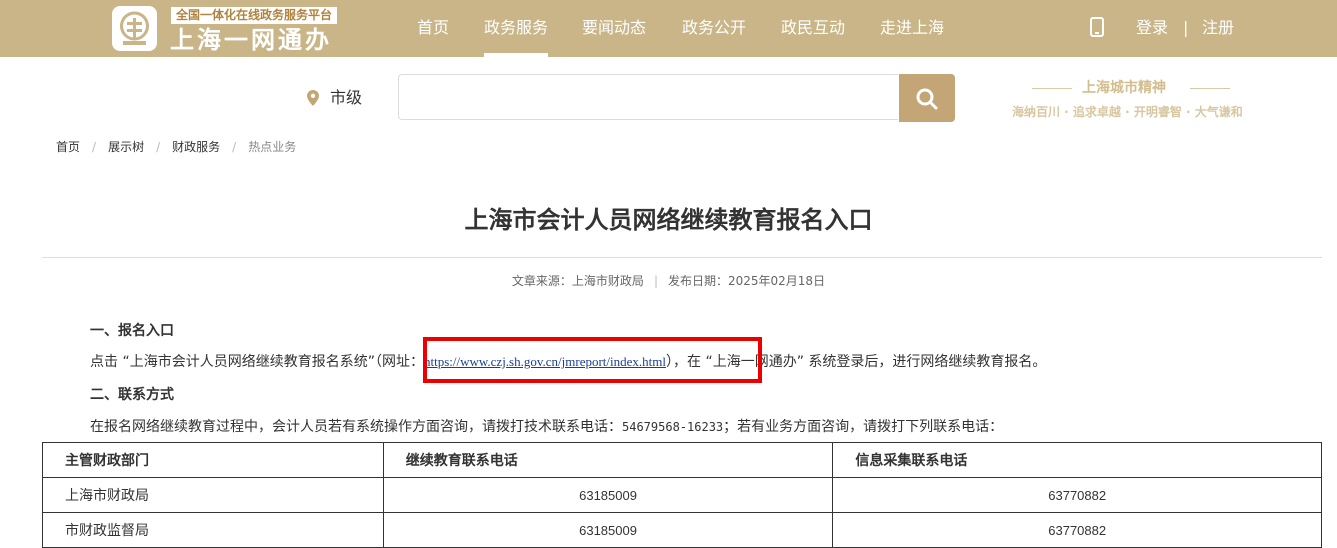 This screenshot has height=548, width=1337. I want to click on city-spirit-banner: 上海城市精神 海纳百川 · 追求卓越 · 开明睿智 · 大气谦和, so click(1131, 100).